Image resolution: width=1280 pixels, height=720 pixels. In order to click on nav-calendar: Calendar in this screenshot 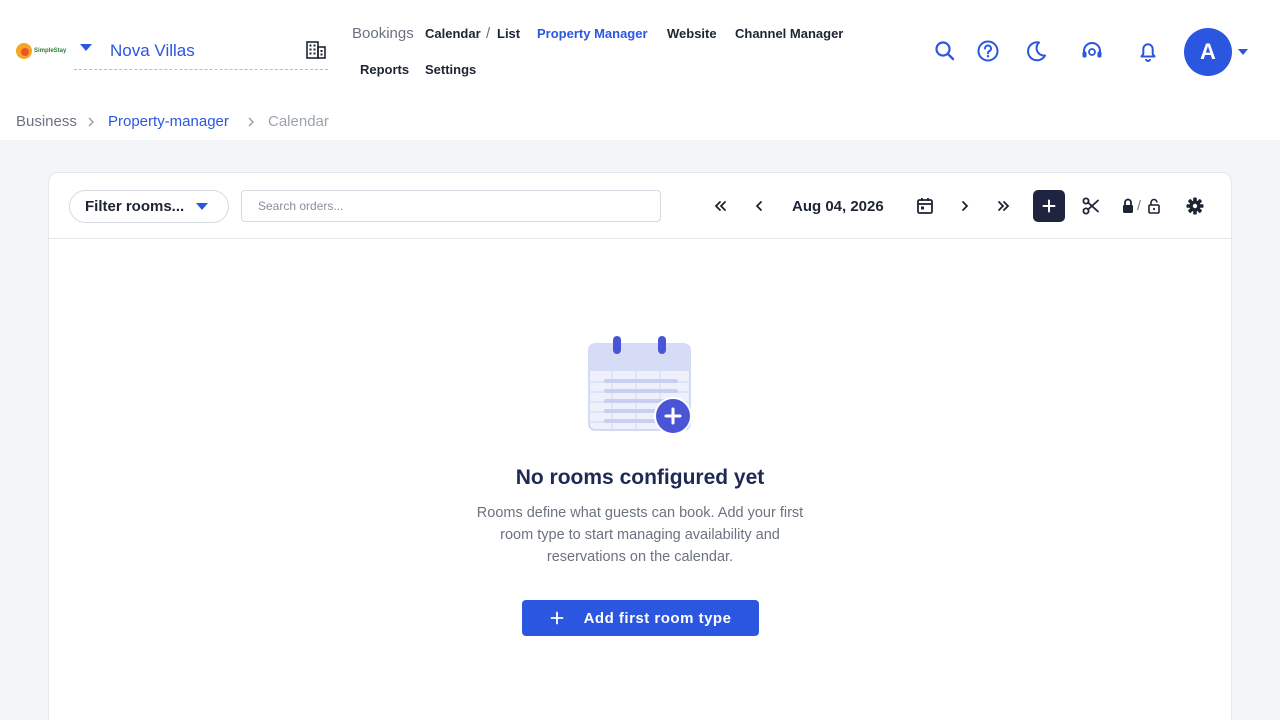, I will do `click(453, 33)`.